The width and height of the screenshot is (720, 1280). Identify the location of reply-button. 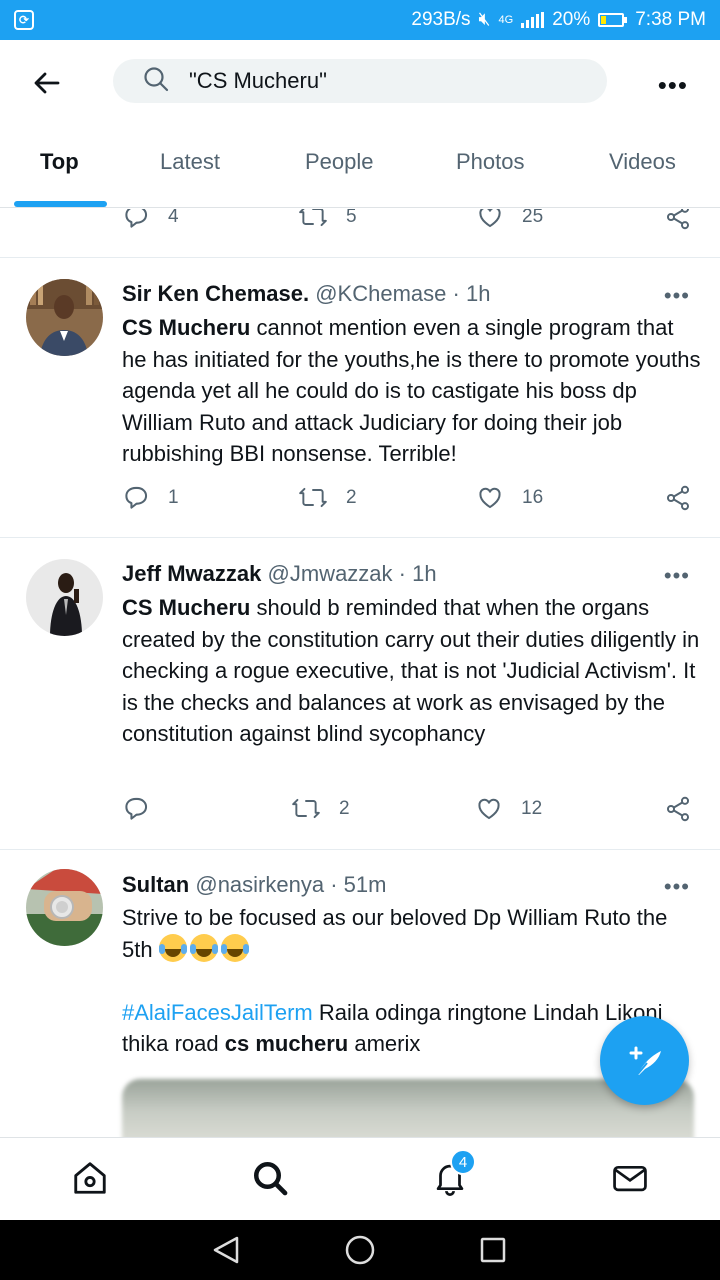
(145, 808).